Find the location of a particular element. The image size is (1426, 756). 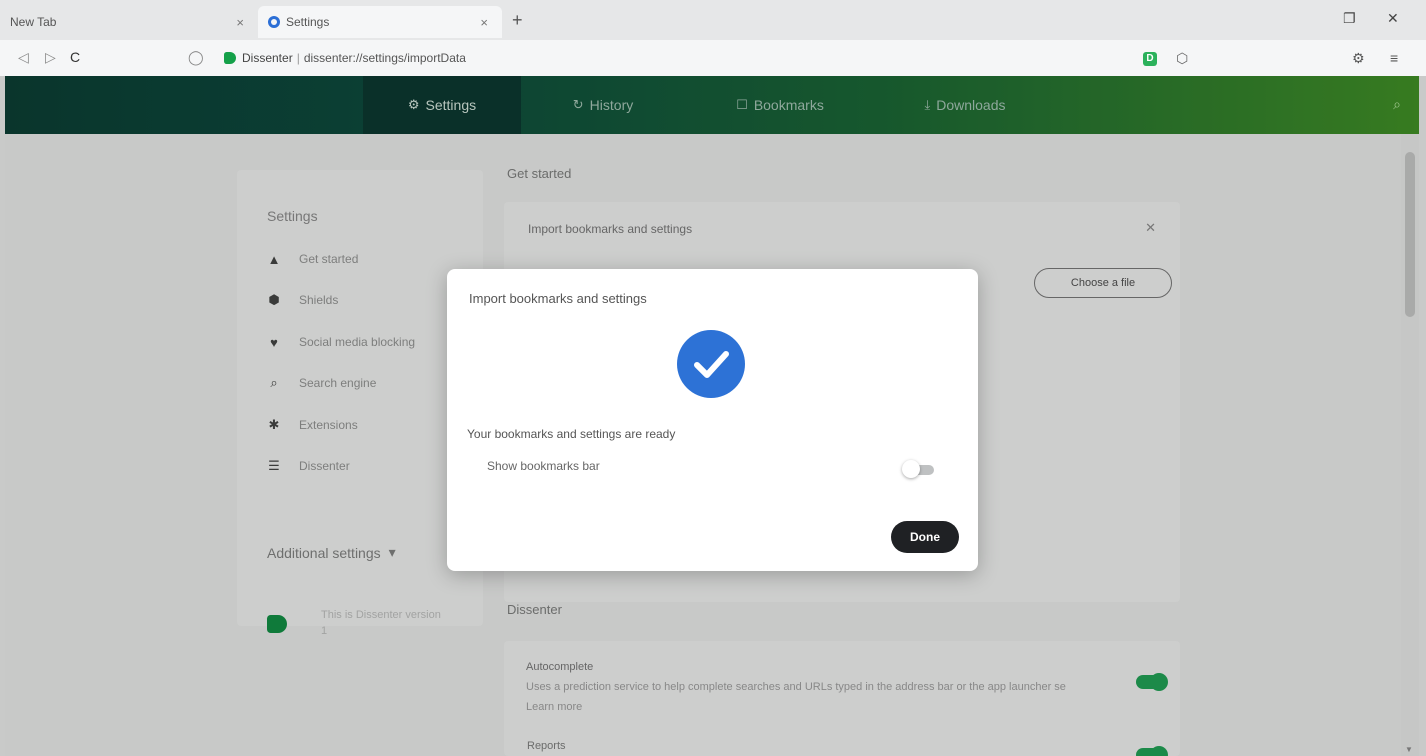

autocomplete-toggle is located at coordinates (1152, 682).